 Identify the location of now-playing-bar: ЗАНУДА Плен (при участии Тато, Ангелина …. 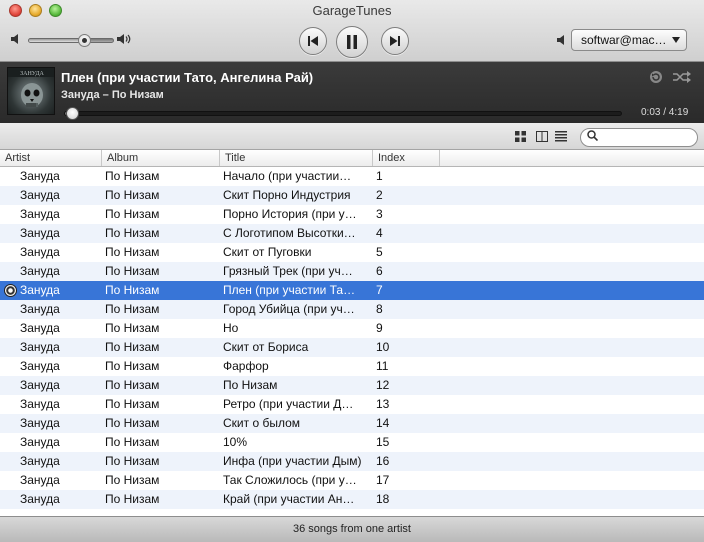
(352, 92).